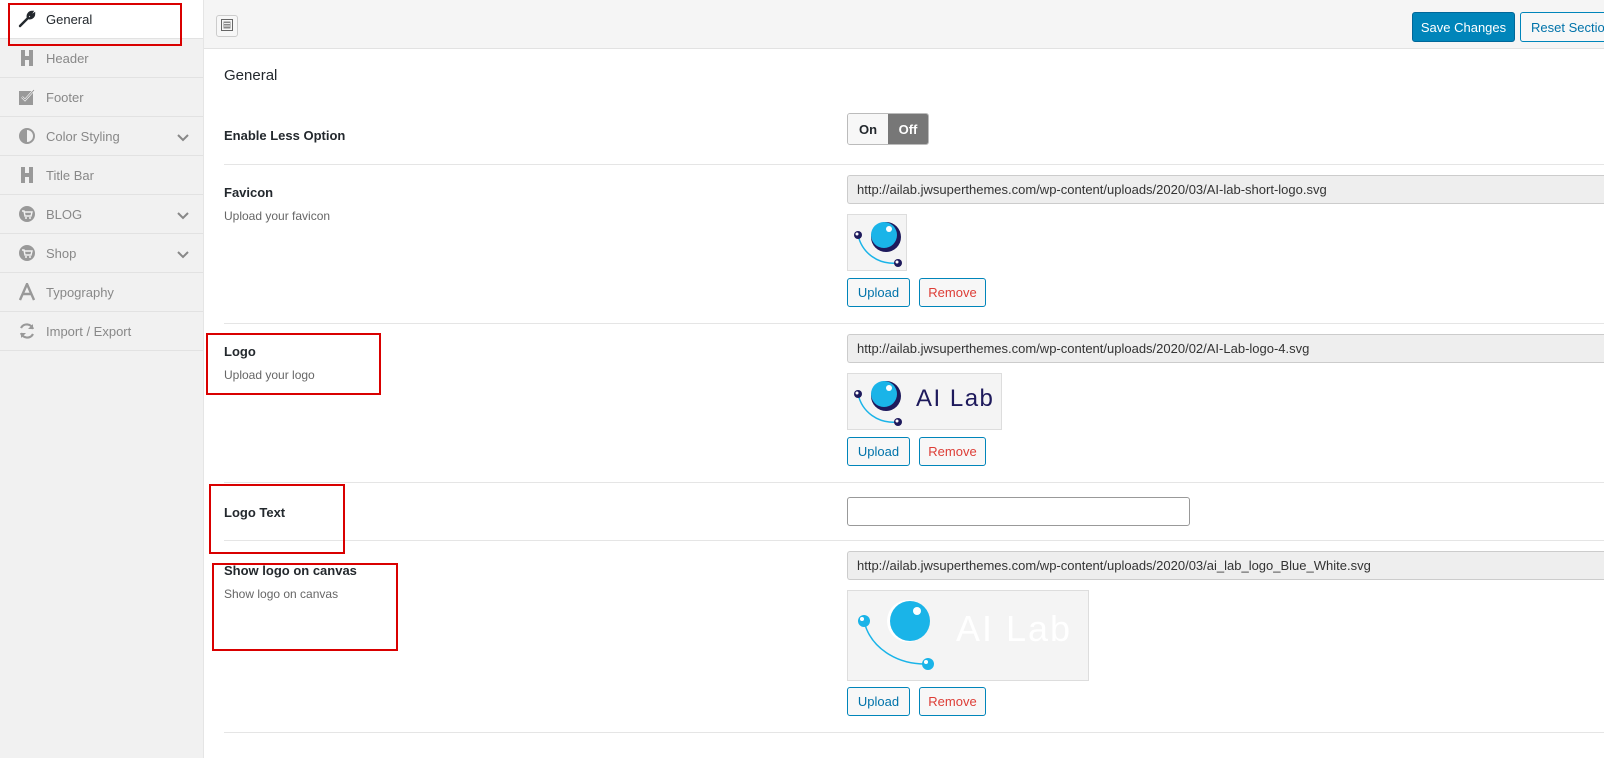  Describe the element at coordinates (101, 19) in the screenshot. I see `sidebar-item-general: General` at that location.